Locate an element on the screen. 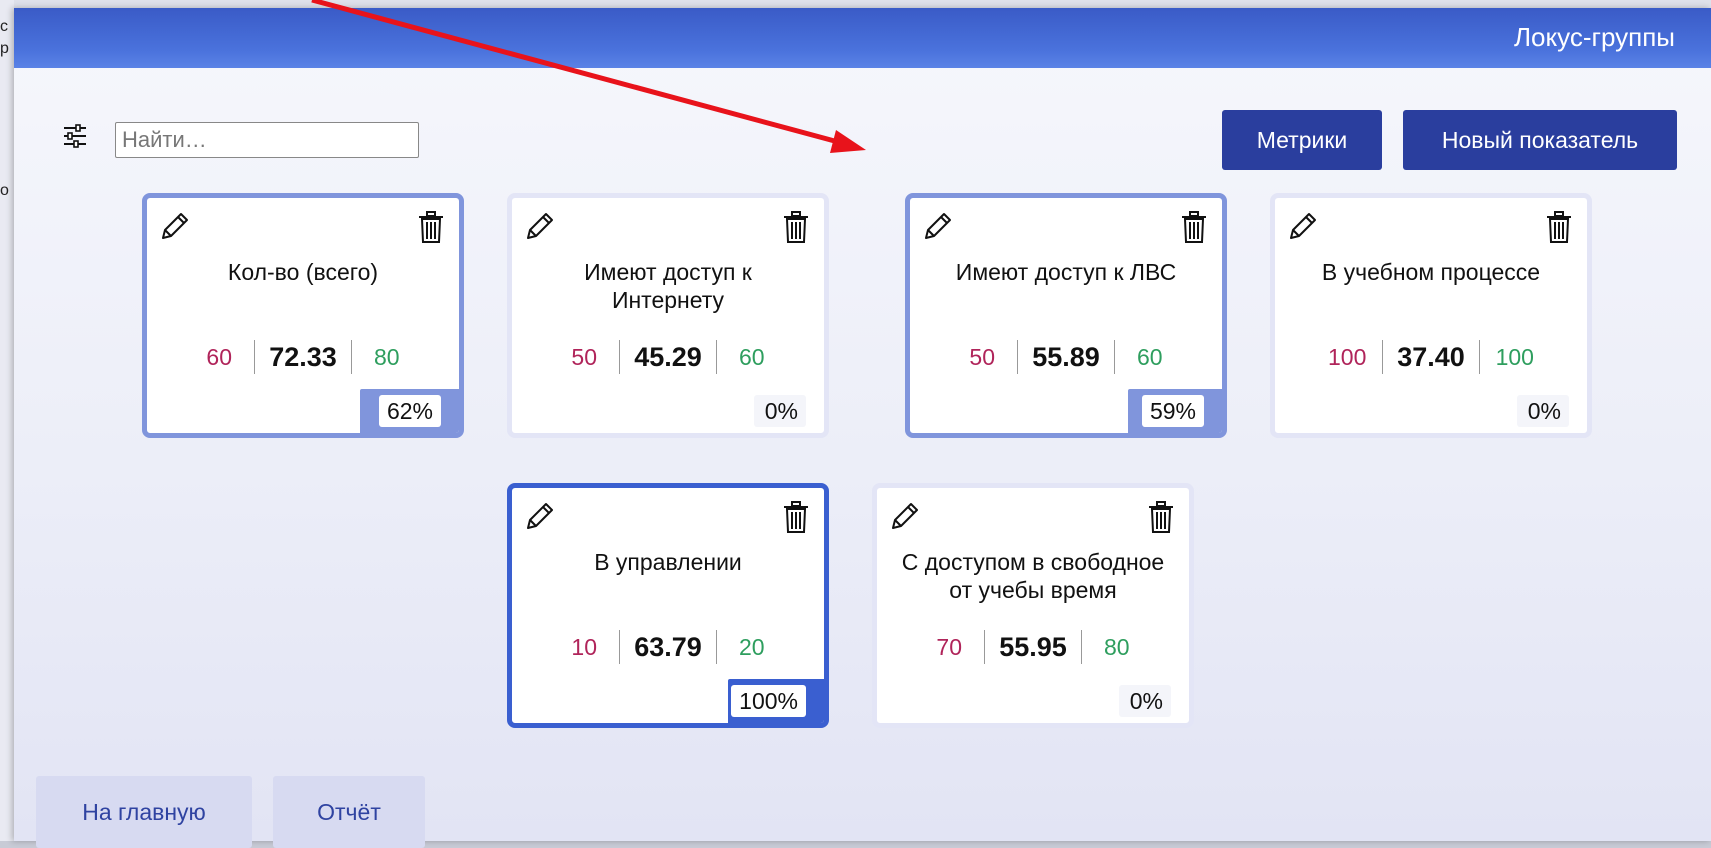  search-input is located at coordinates (267, 140).